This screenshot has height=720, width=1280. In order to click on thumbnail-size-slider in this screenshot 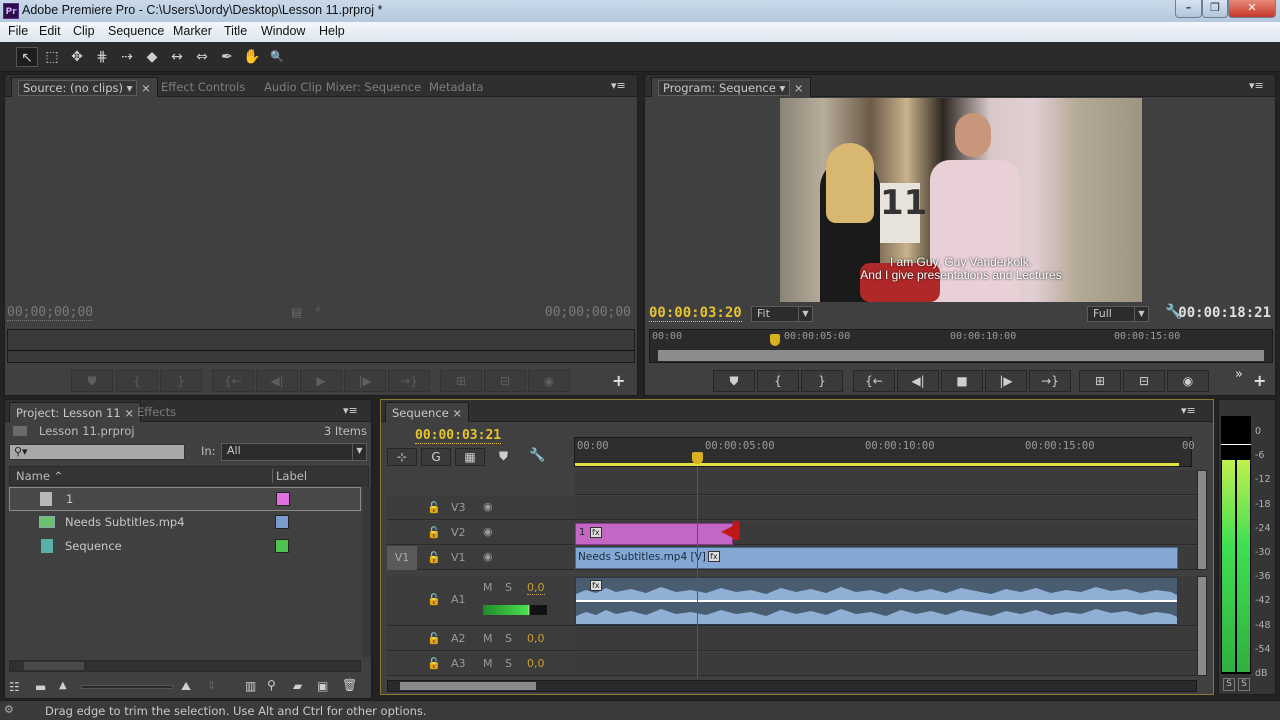, I will do `click(127, 687)`.